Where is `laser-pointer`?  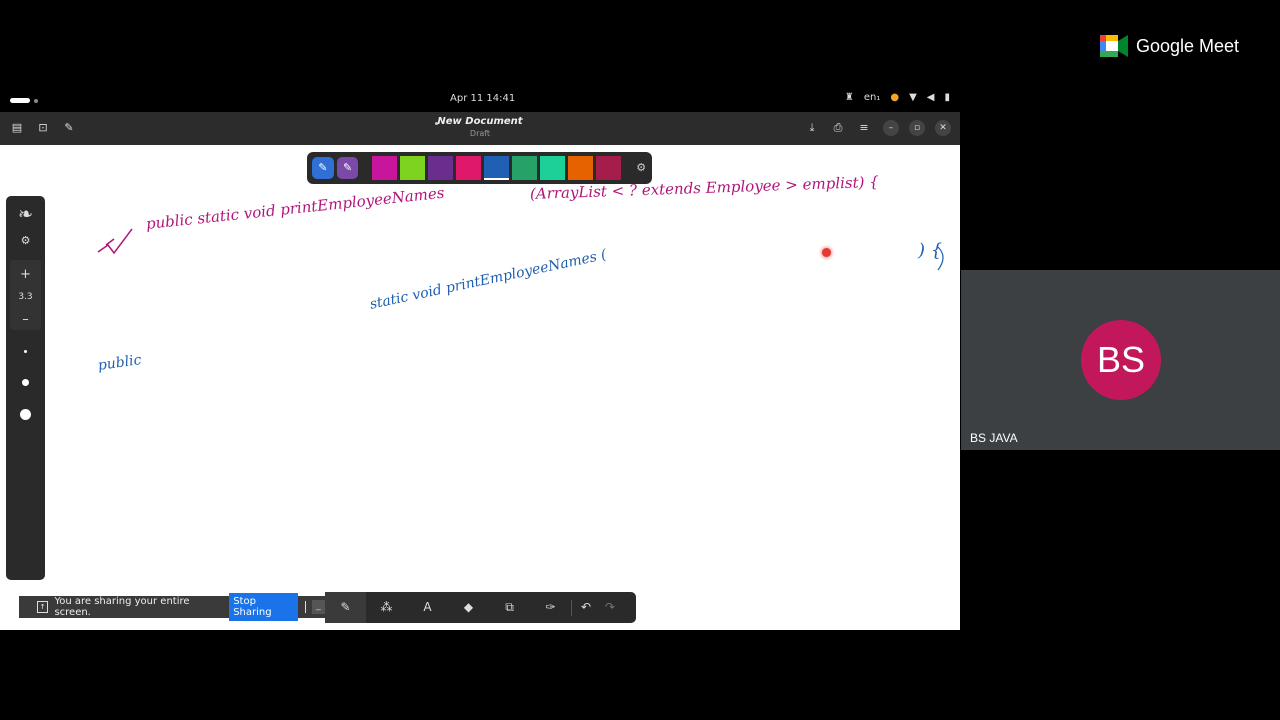
laser-pointer is located at coordinates (826, 252).